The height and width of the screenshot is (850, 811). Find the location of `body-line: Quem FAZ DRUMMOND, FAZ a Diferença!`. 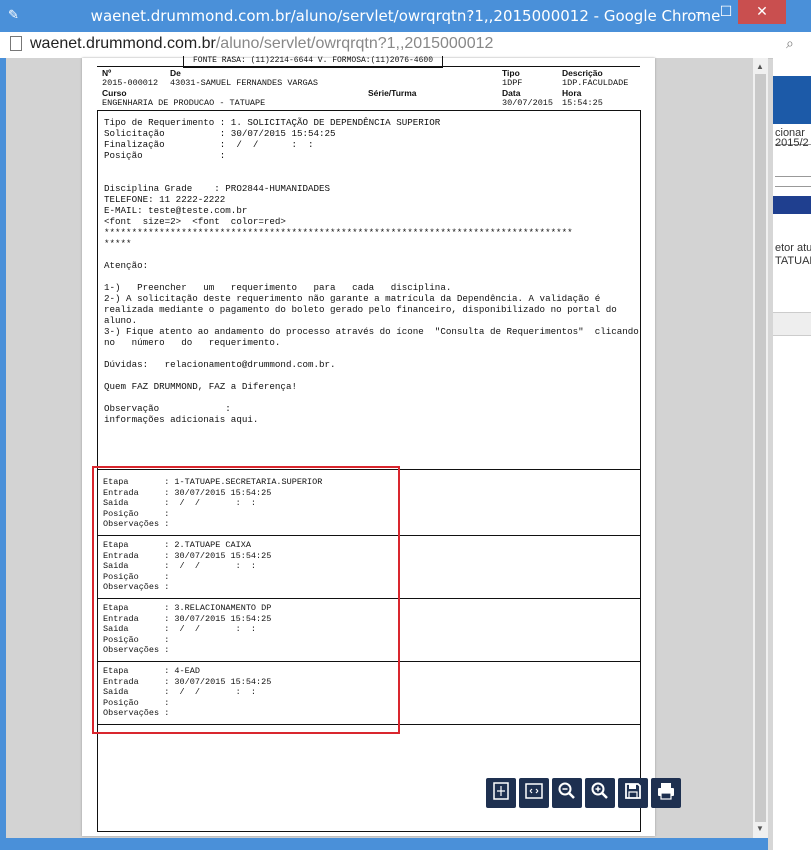

body-line: Quem FAZ DRUMMOND, FAZ a Diferença! is located at coordinates (200, 386).